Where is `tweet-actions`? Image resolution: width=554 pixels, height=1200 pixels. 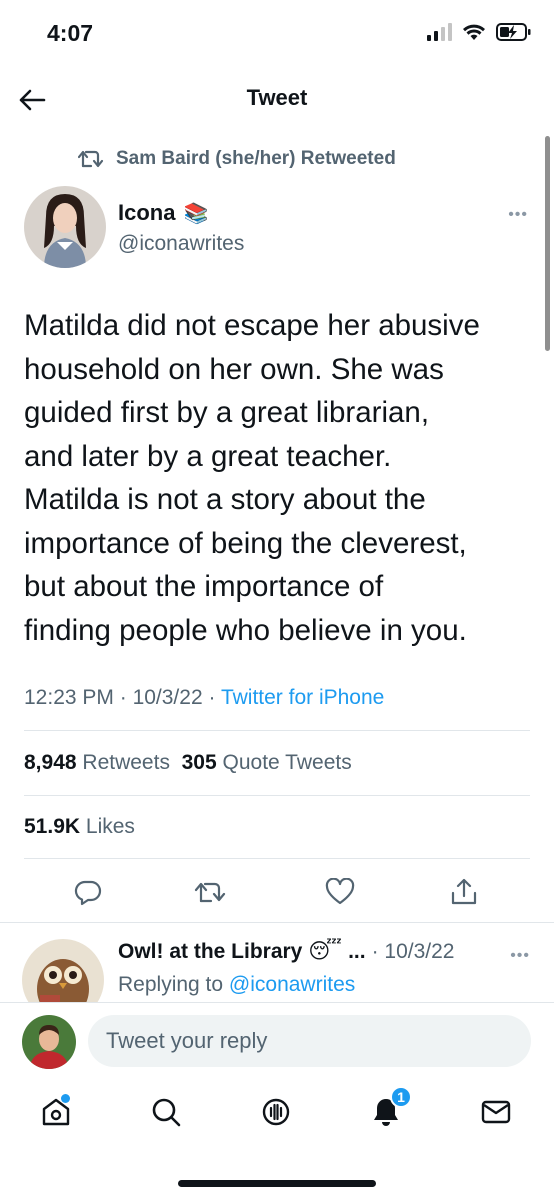 tweet-actions is located at coordinates (277, 892).